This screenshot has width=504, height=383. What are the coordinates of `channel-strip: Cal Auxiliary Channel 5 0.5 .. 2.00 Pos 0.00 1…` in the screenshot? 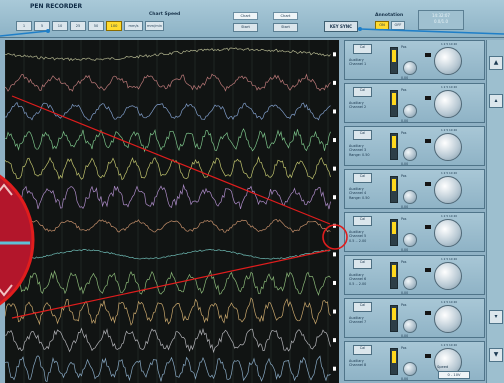 It's located at (414, 232).